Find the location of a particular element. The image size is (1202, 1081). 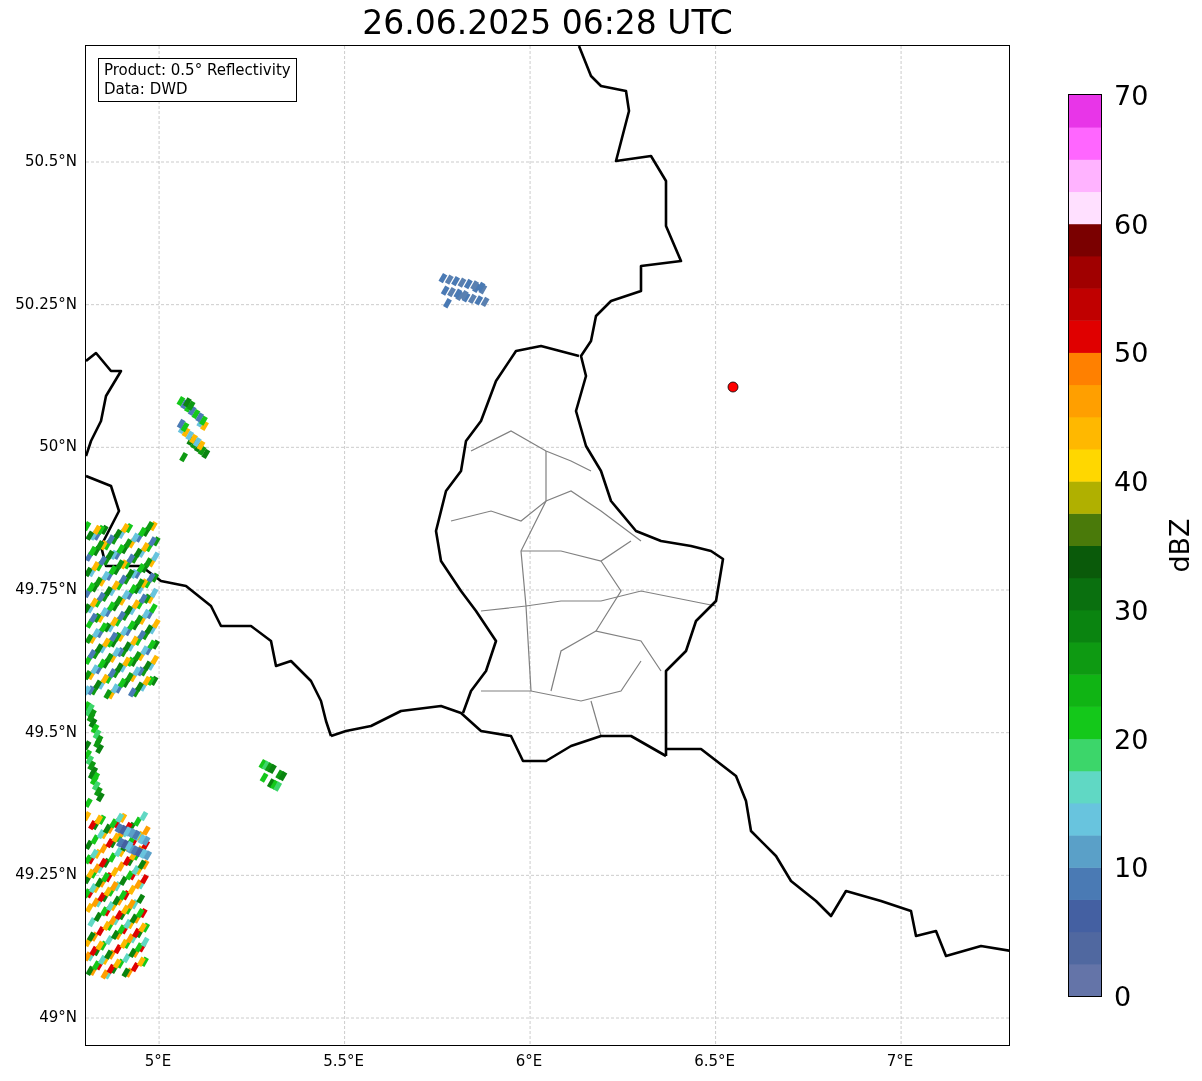

latitude-label: 49°N is located at coordinates (58, 1017).